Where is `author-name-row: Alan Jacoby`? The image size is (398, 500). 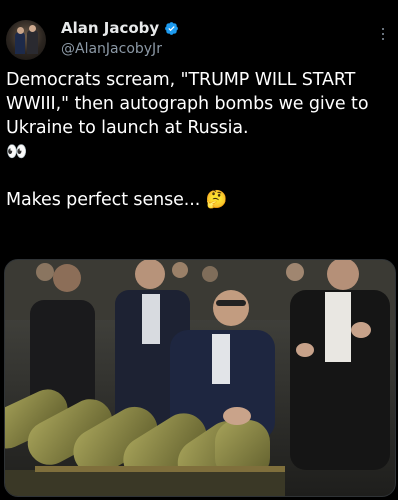 author-name-row: Alan Jacoby is located at coordinates (120, 28).